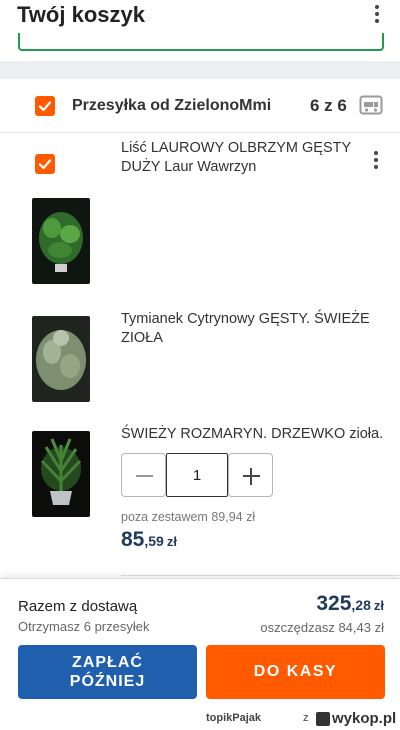 This screenshot has width=400, height=730. What do you see at coordinates (84, 626) in the screenshot?
I see `shipments-count-label: Otrzymasz 6 przesyłek` at bounding box center [84, 626].